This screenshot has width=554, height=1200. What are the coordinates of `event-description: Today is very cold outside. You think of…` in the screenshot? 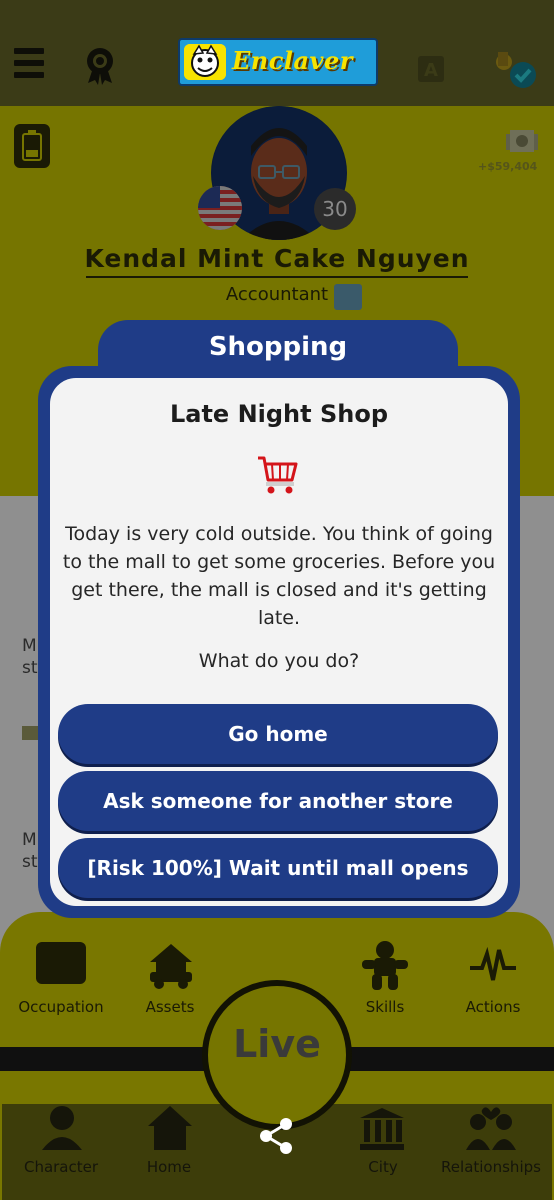 It's located at (279, 576).